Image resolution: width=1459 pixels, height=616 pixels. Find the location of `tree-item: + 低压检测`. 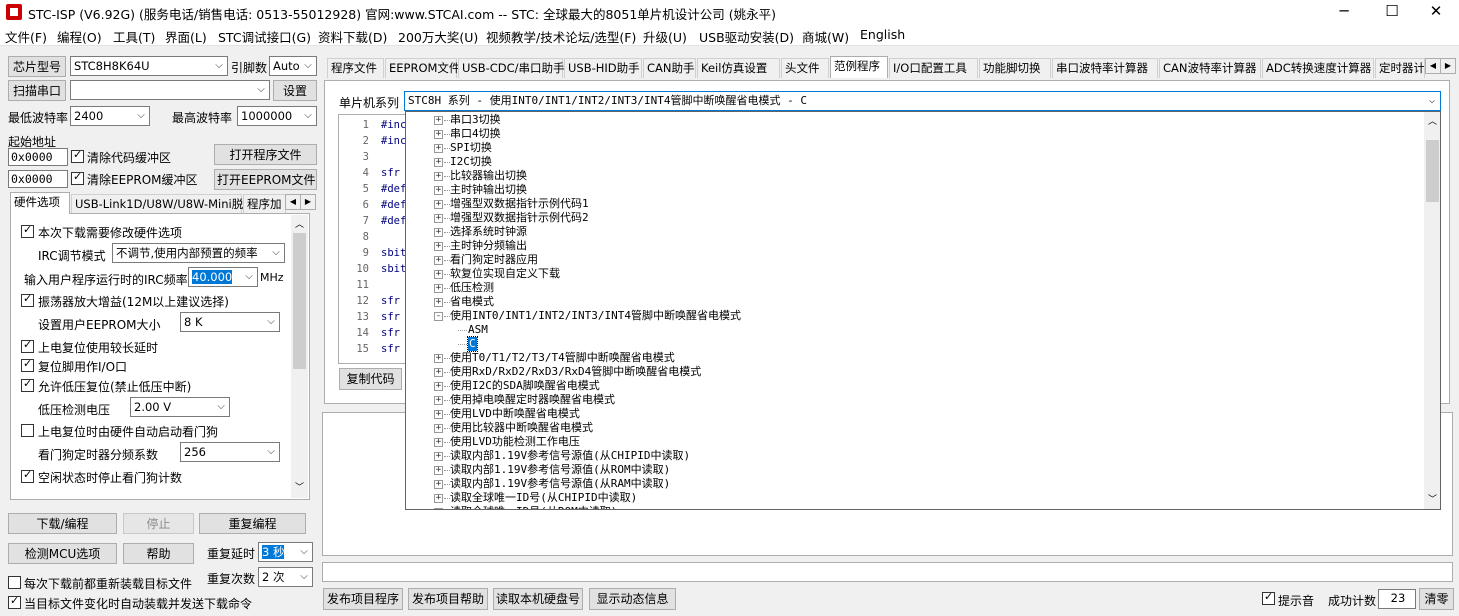

tree-item: + 低压检测 is located at coordinates (911, 288).